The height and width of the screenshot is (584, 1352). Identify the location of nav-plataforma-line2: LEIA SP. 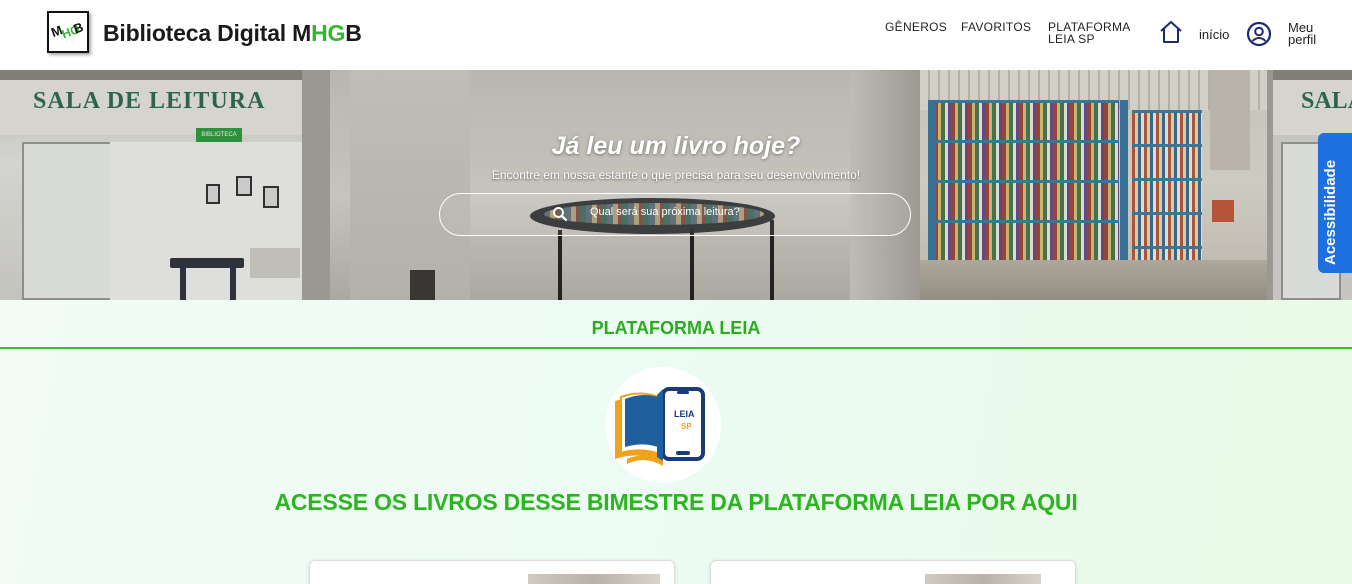
(1071, 39).